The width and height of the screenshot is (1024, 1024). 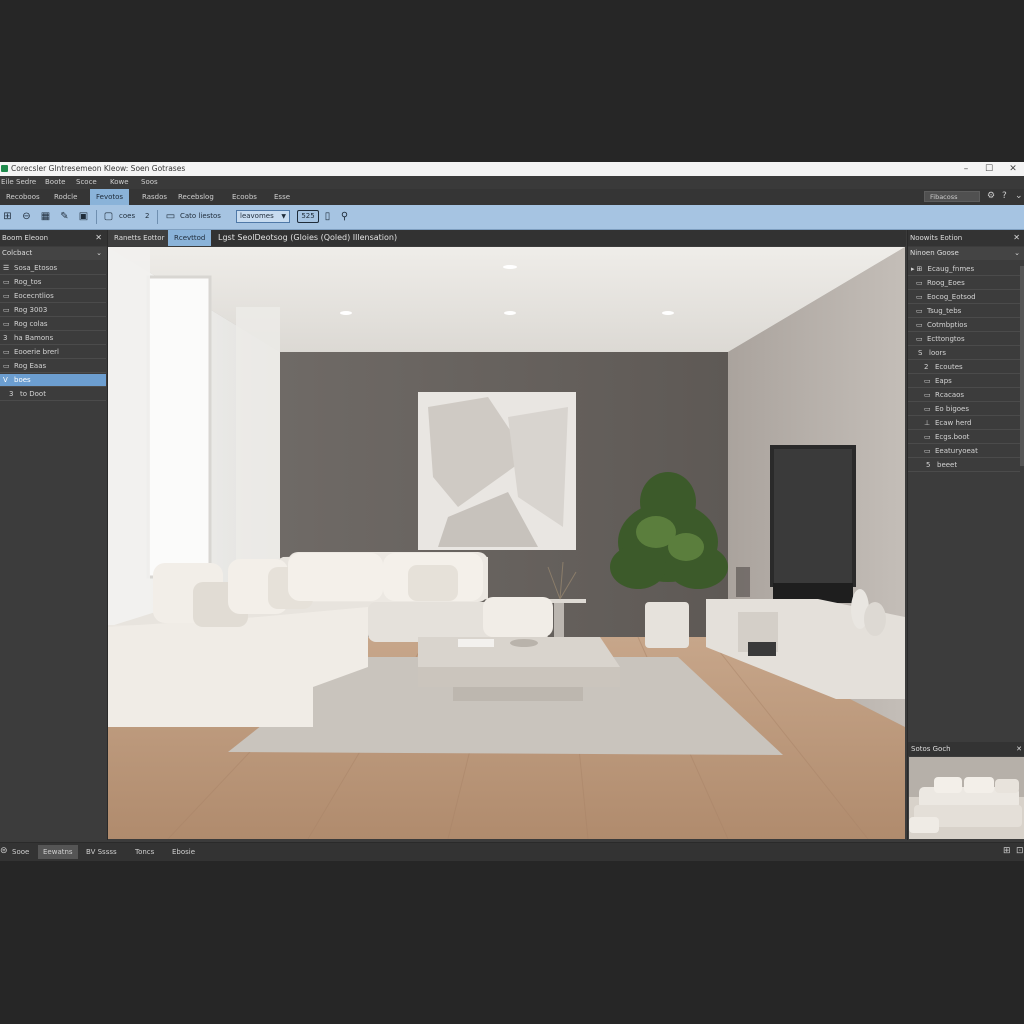 What do you see at coordinates (110, 197) in the screenshot?
I see `ribbon-tab-2: Fevotos` at bounding box center [110, 197].